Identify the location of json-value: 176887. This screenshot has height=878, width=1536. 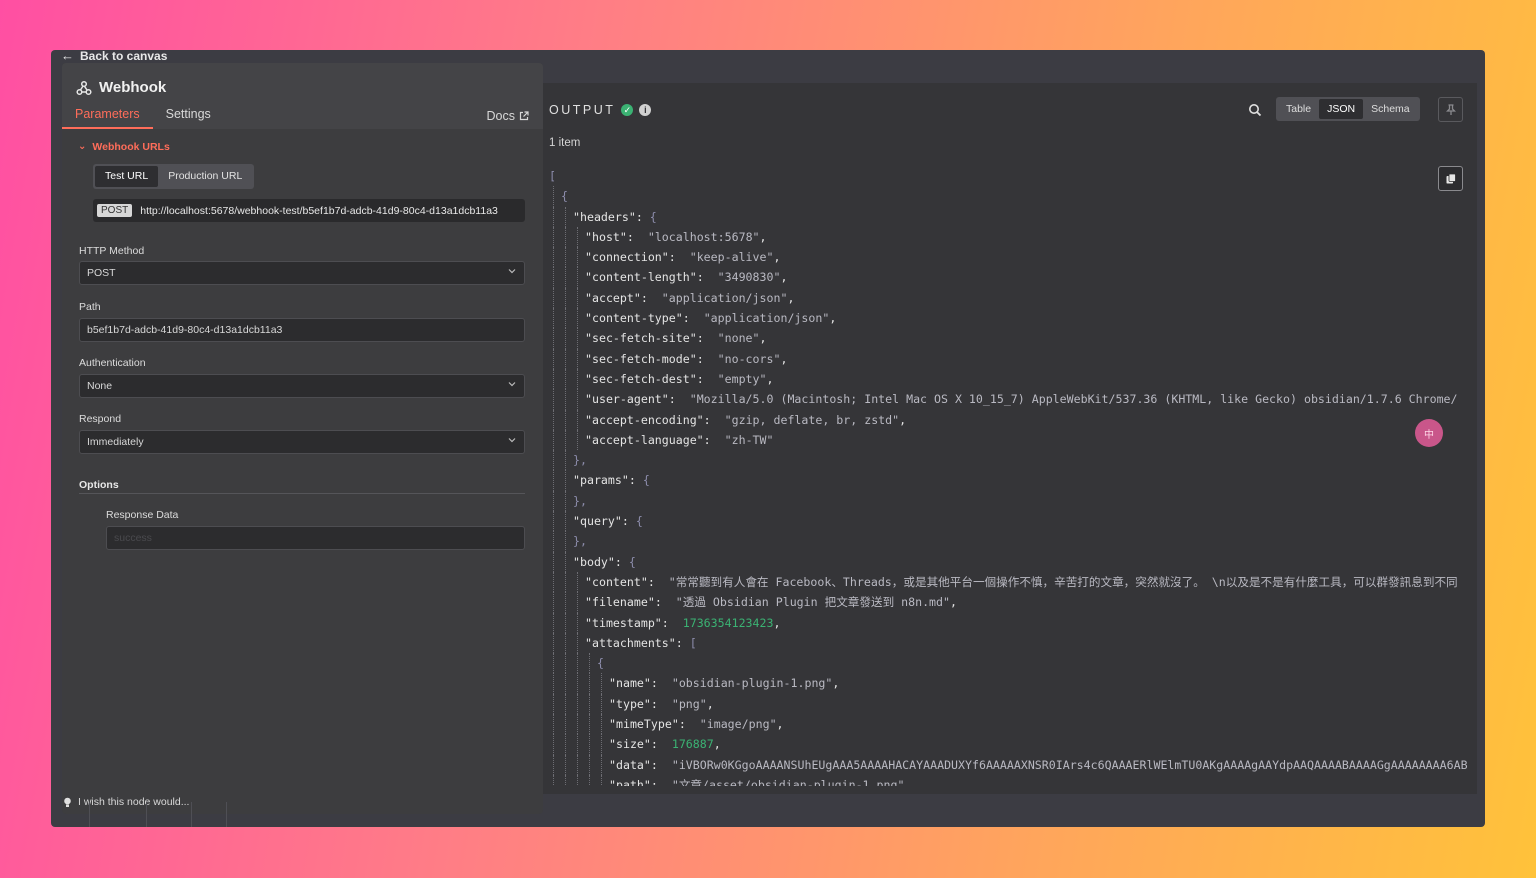
(692, 744).